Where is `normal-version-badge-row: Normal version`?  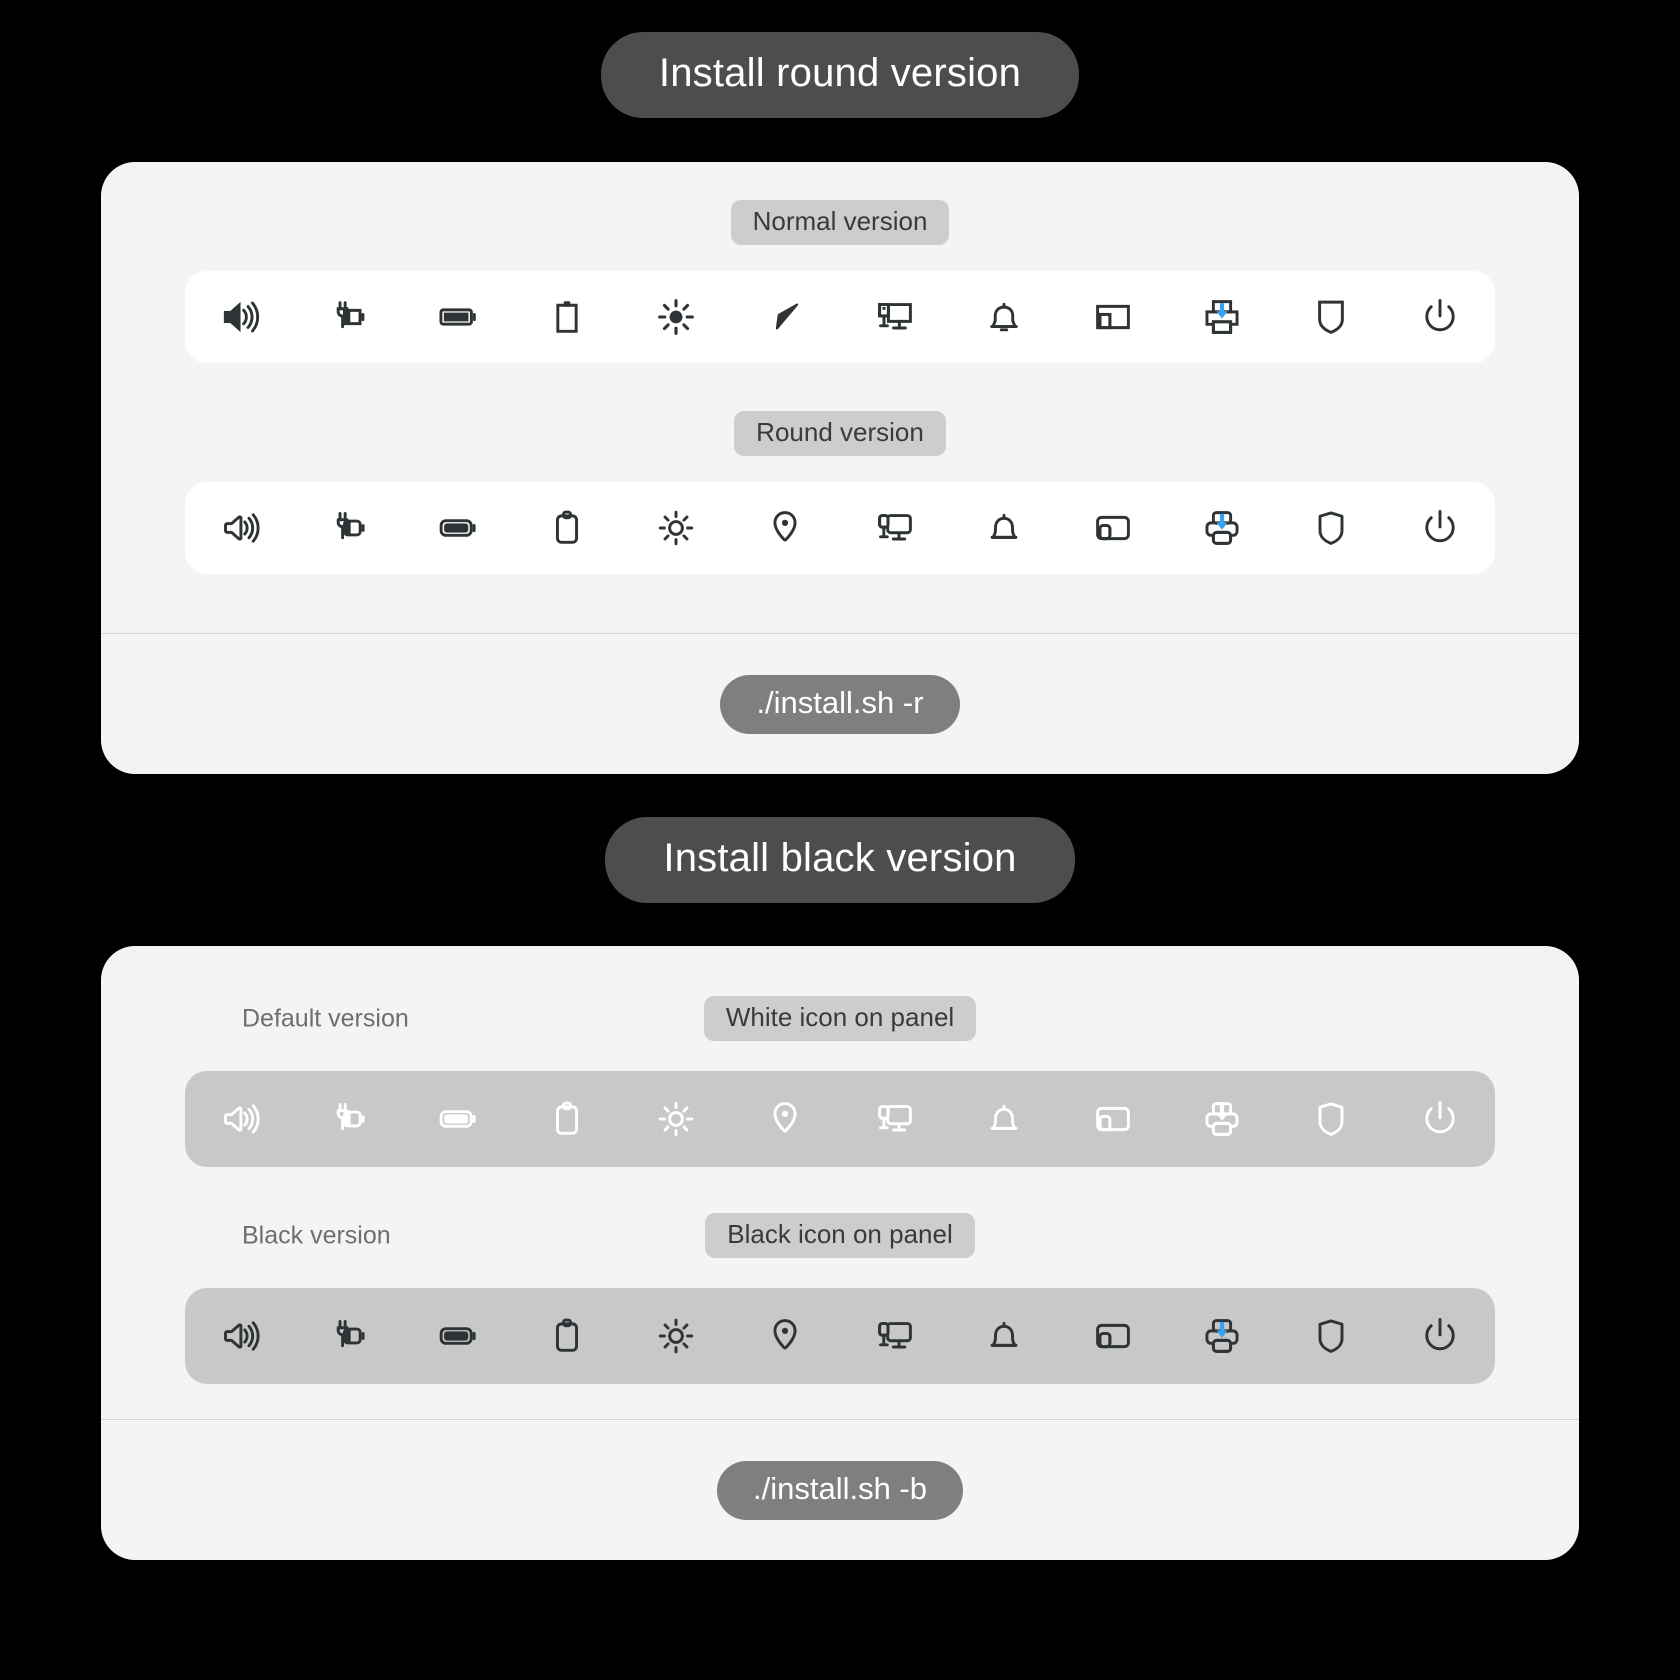 normal-version-badge-row: Normal version is located at coordinates (840, 222).